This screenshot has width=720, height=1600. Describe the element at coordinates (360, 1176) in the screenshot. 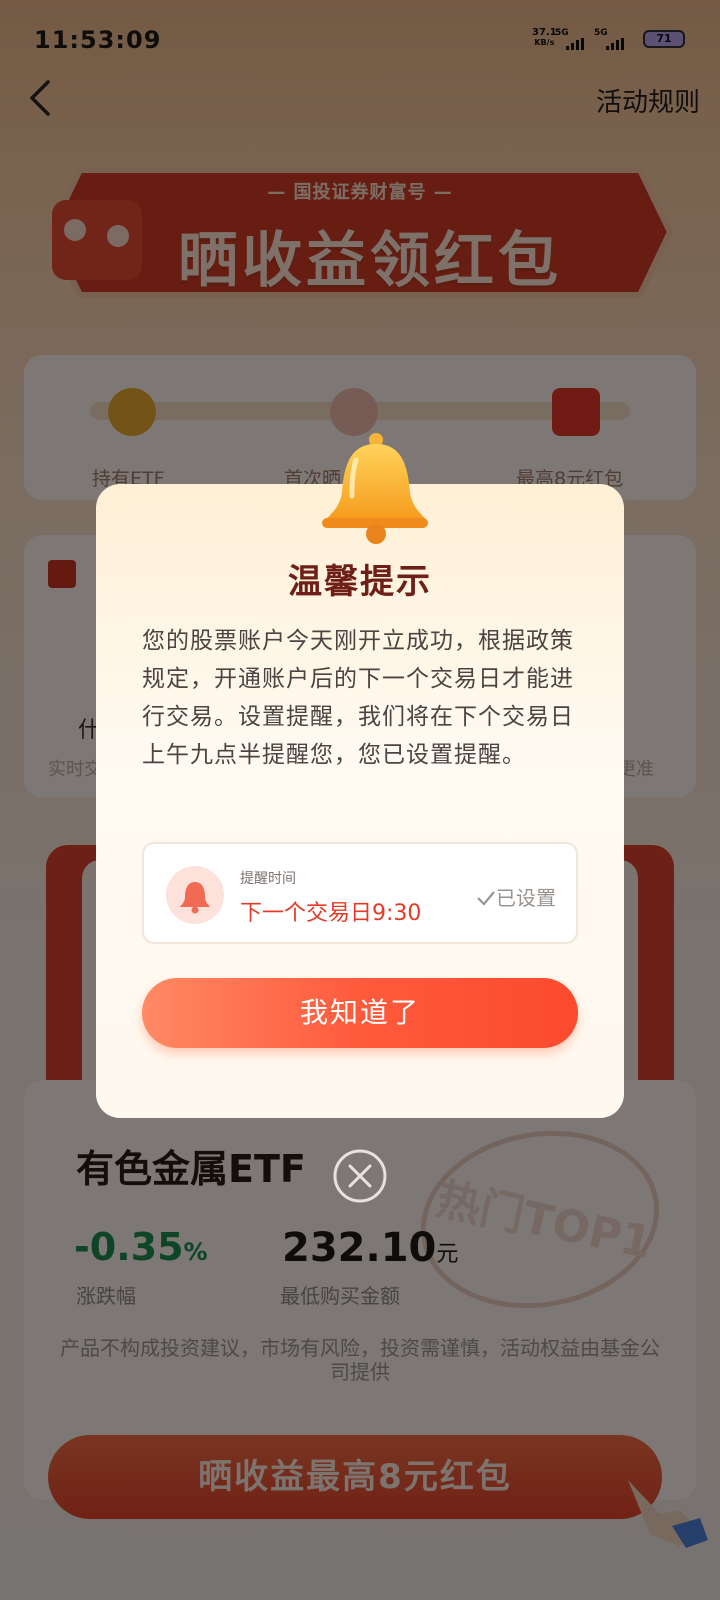

I see `close-dialog-icon` at that location.